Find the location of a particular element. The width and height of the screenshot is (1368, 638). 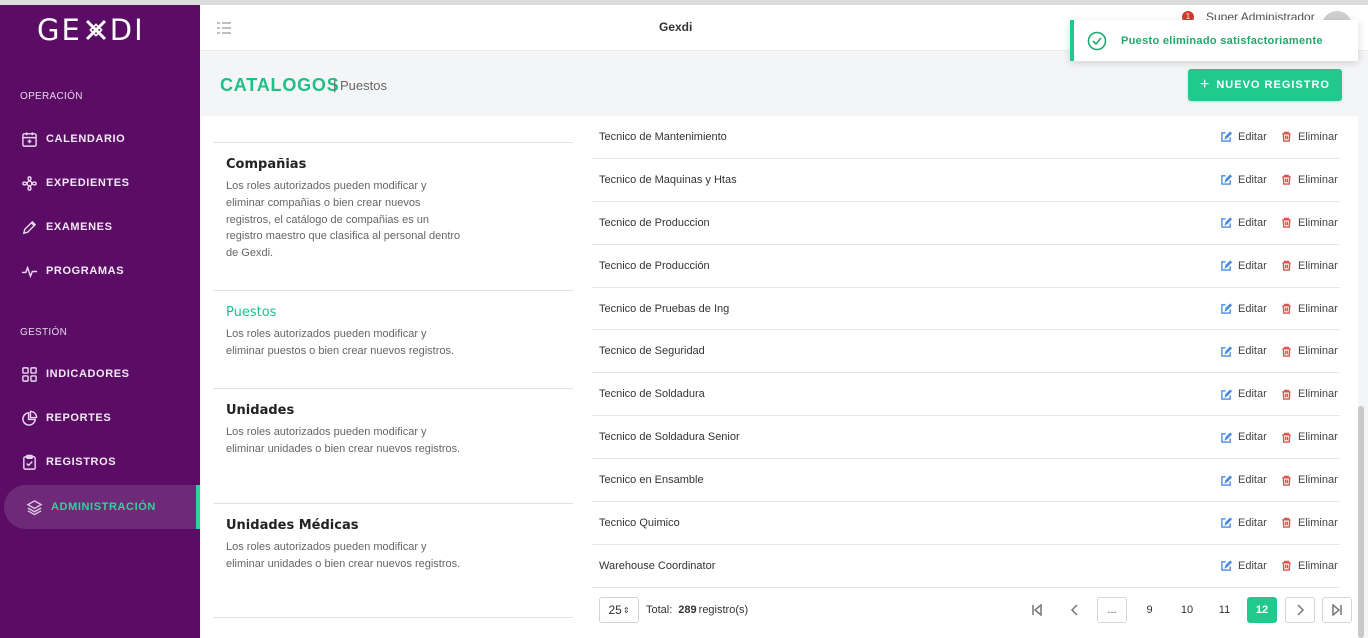

sidebar-item-examenes: EXAMENES is located at coordinates (107, 227).